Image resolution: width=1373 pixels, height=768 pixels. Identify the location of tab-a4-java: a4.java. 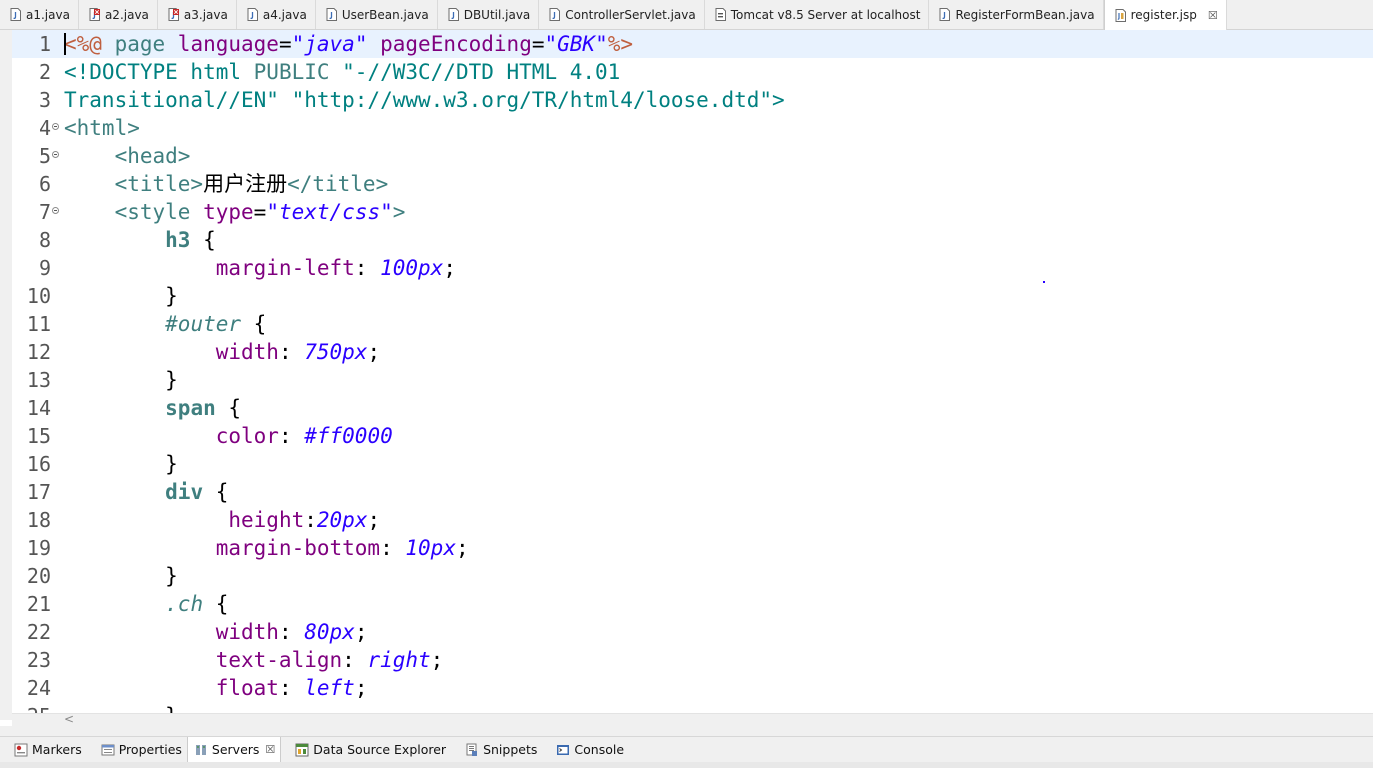
(276, 14).